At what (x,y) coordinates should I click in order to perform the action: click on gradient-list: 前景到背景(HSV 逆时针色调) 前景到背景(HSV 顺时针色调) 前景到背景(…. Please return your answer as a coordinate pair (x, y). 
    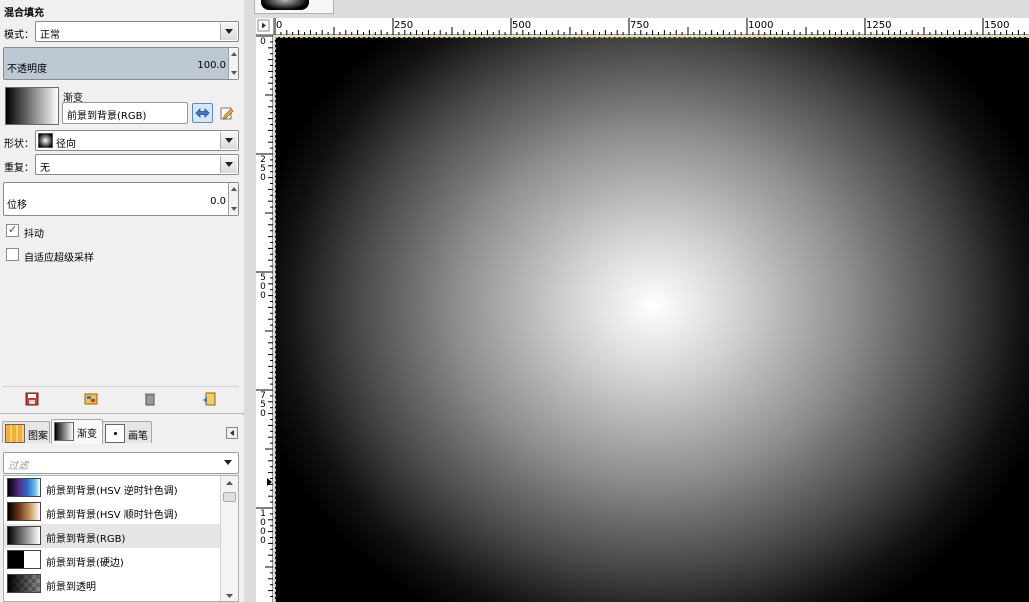
    Looking at the image, I should click on (121, 538).